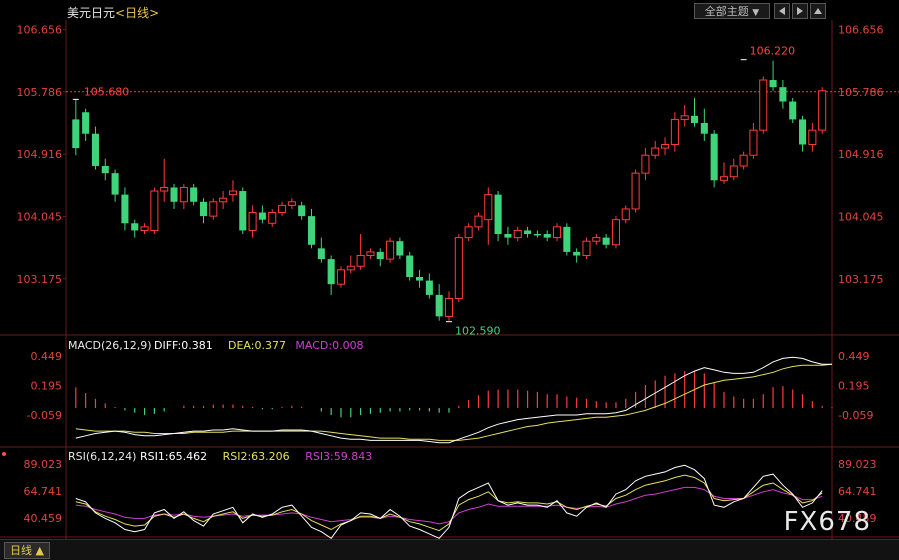 The image size is (899, 560). What do you see at coordinates (861, 216) in the screenshot?
I see `price-y-tick-right: 104.045` at bounding box center [861, 216].